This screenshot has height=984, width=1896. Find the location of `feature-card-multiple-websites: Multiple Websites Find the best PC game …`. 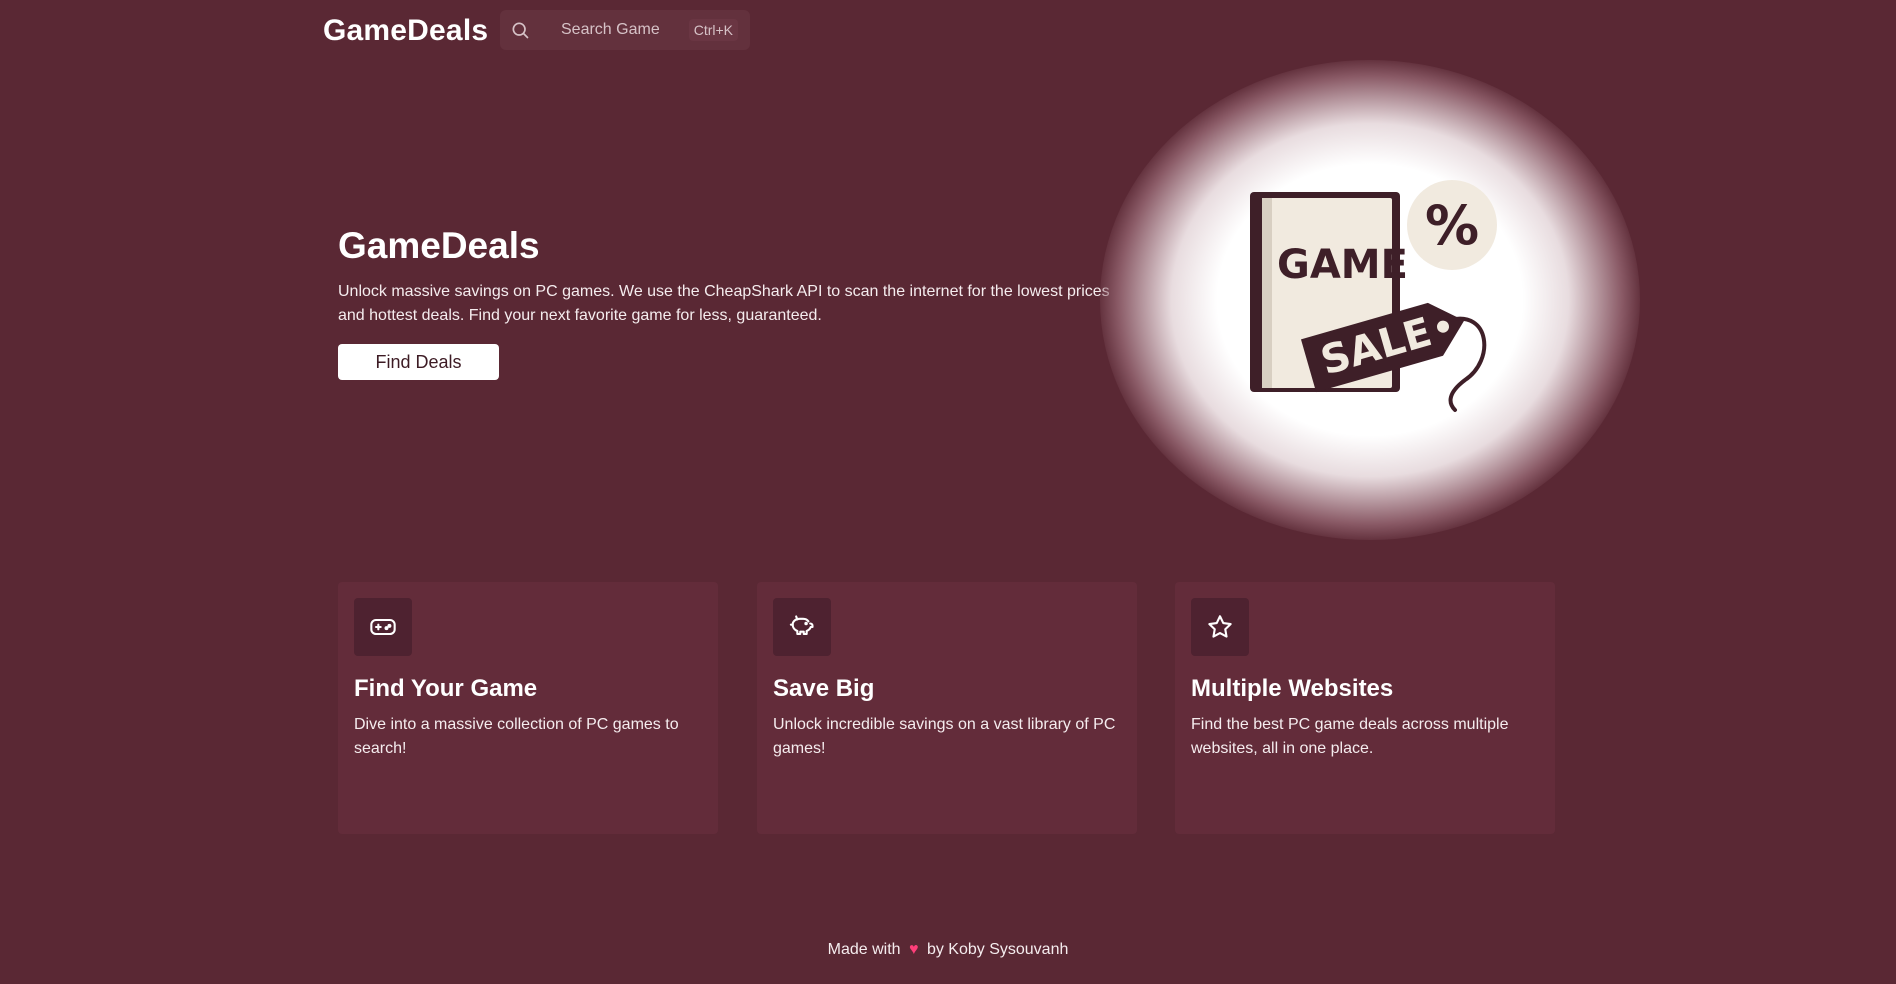

feature-card-multiple-websites: Multiple Websites Find the best PC game … is located at coordinates (1365, 708).